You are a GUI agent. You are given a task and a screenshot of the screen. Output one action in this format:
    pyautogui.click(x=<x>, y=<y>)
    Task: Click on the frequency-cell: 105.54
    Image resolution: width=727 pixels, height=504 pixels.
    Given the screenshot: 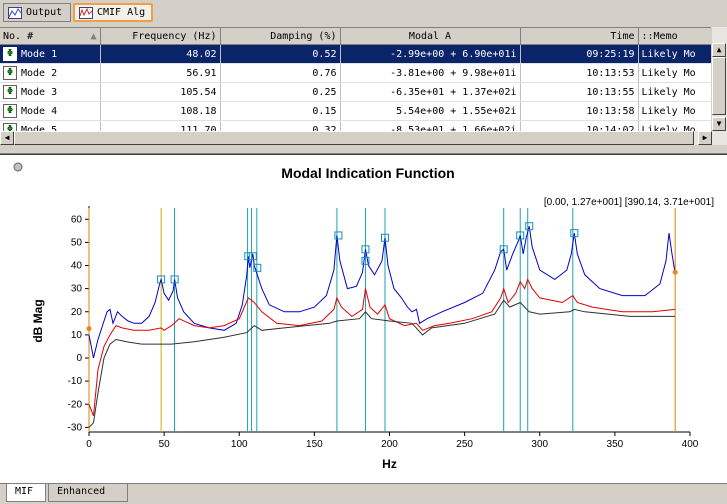 What is the action you would take?
    pyautogui.click(x=160, y=92)
    